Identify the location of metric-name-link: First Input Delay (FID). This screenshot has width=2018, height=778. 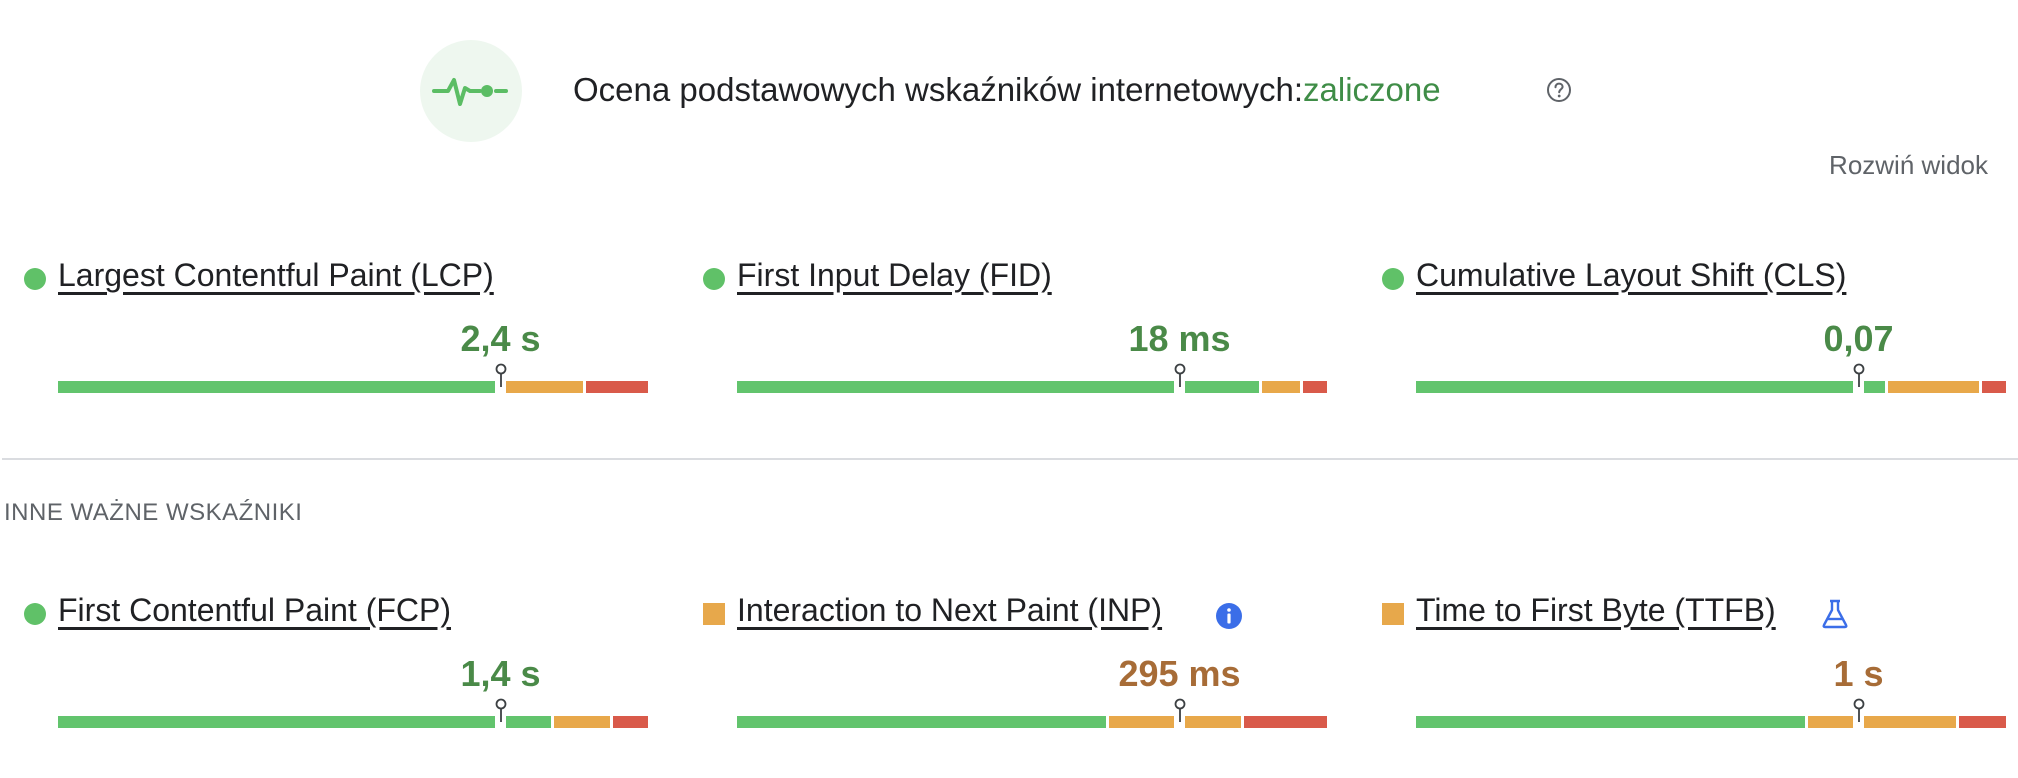
(894, 275).